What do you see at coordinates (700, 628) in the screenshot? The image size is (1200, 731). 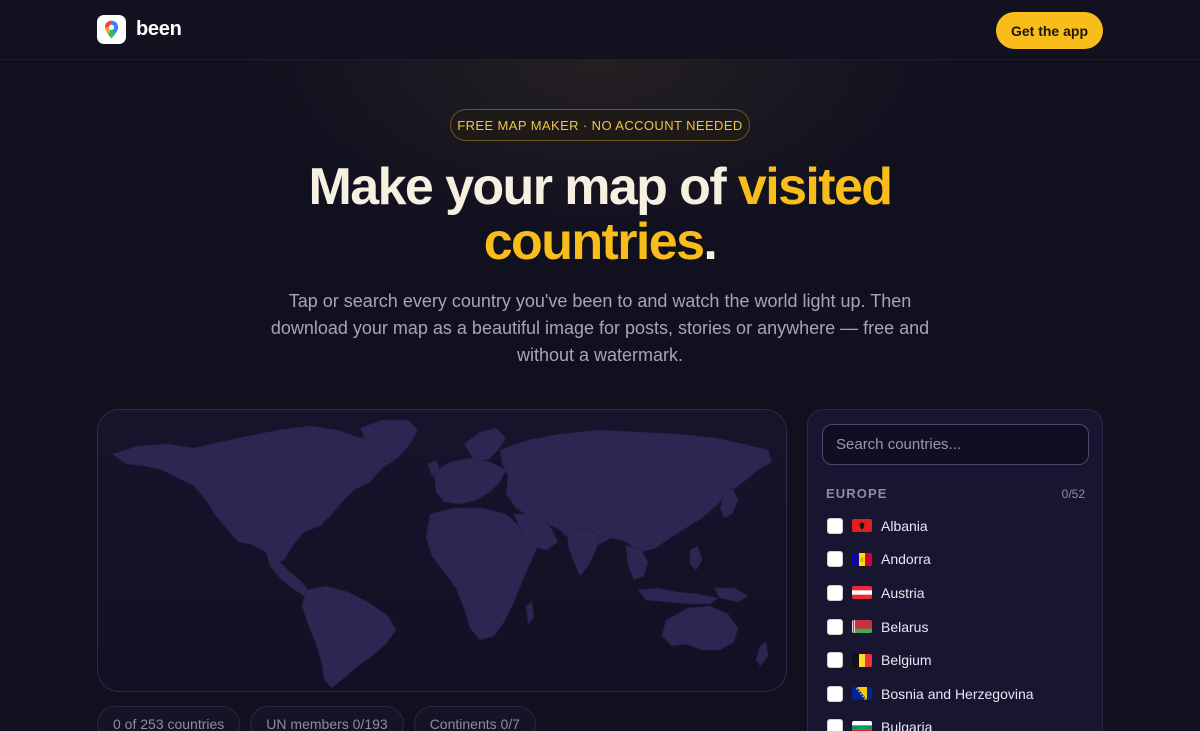 I see `map-australia` at bounding box center [700, 628].